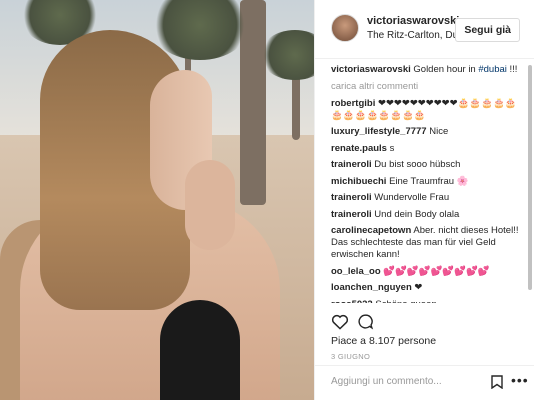 Image resolution: width=534 pixels, height=401 pixels. Describe the element at coordinates (210, 205) in the screenshot. I see `person-hand` at that location.